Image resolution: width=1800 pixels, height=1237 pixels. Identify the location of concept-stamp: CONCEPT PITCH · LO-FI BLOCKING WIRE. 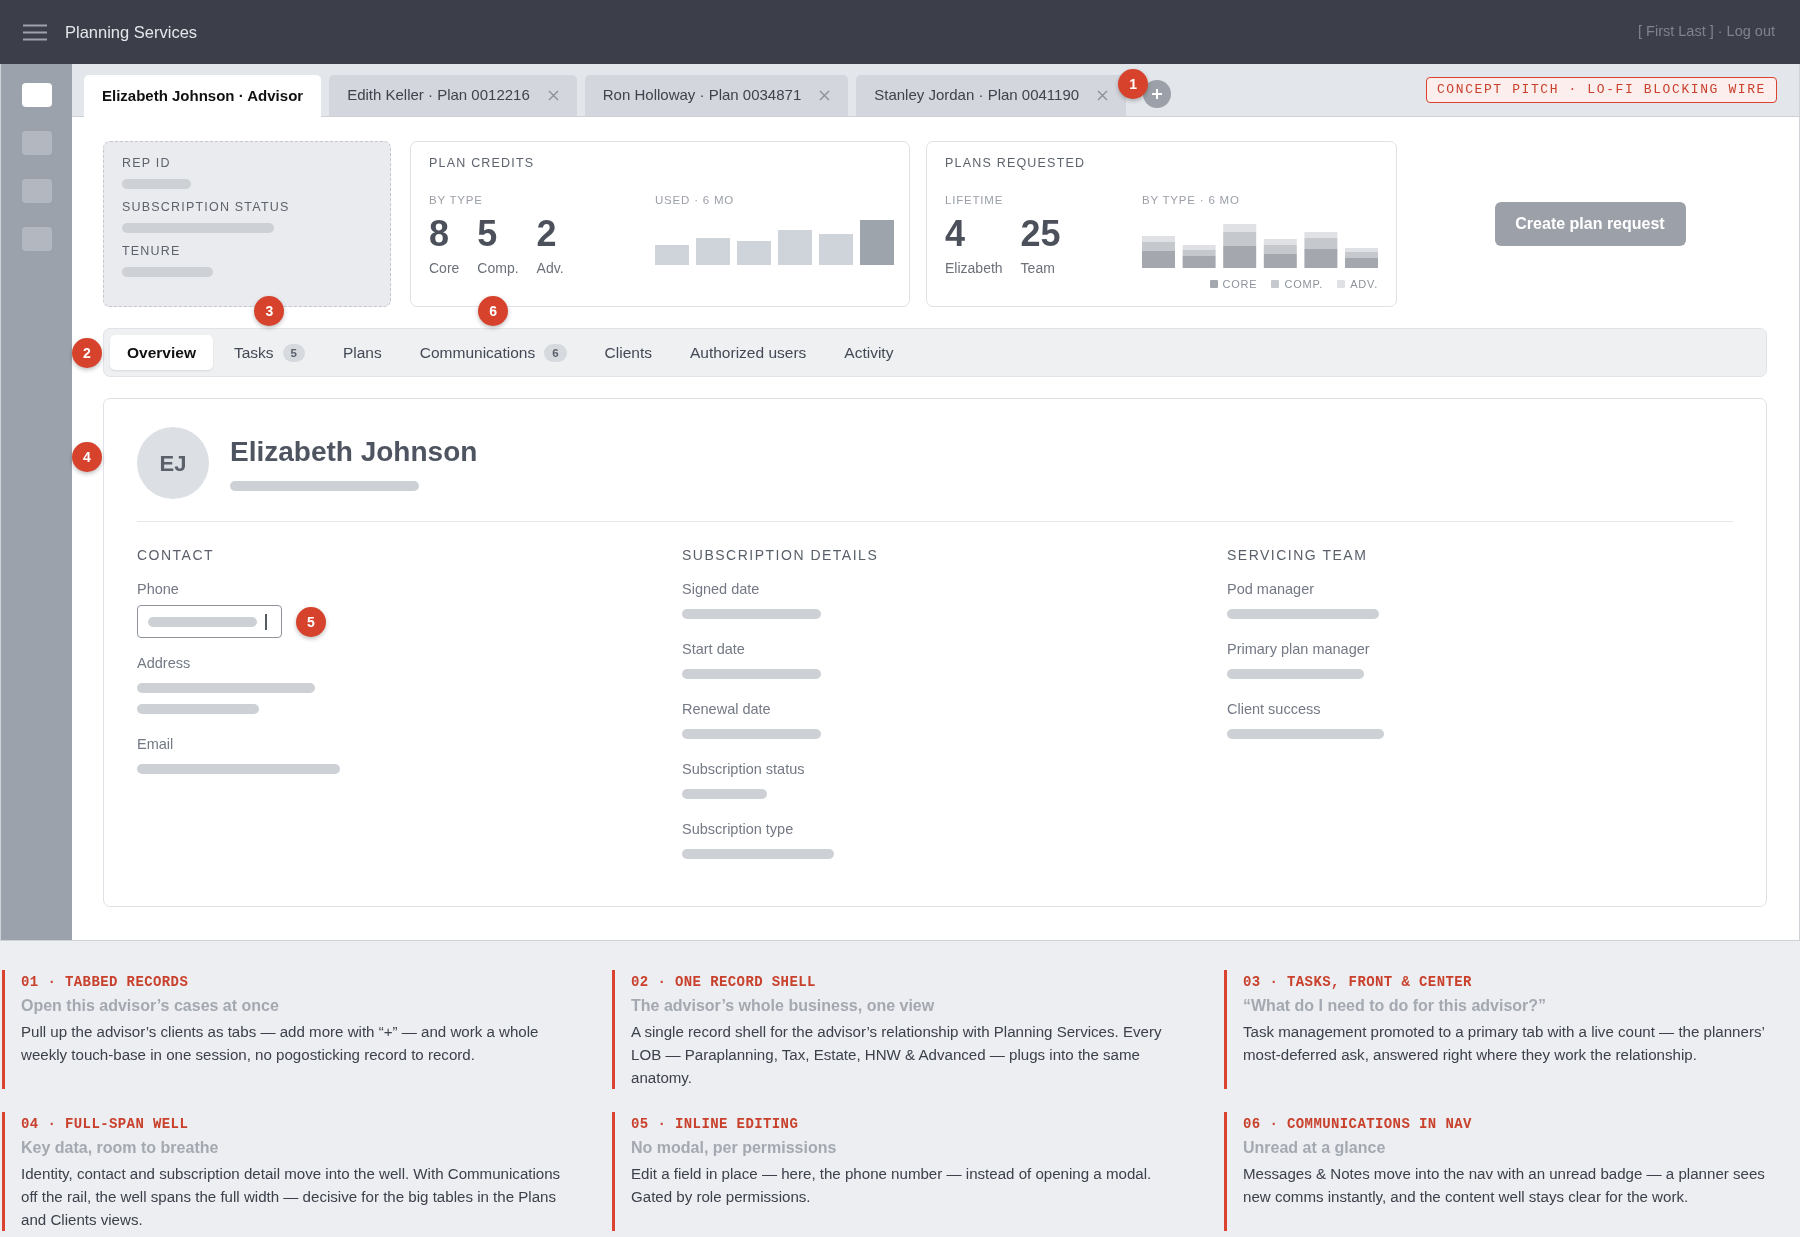
(1601, 90).